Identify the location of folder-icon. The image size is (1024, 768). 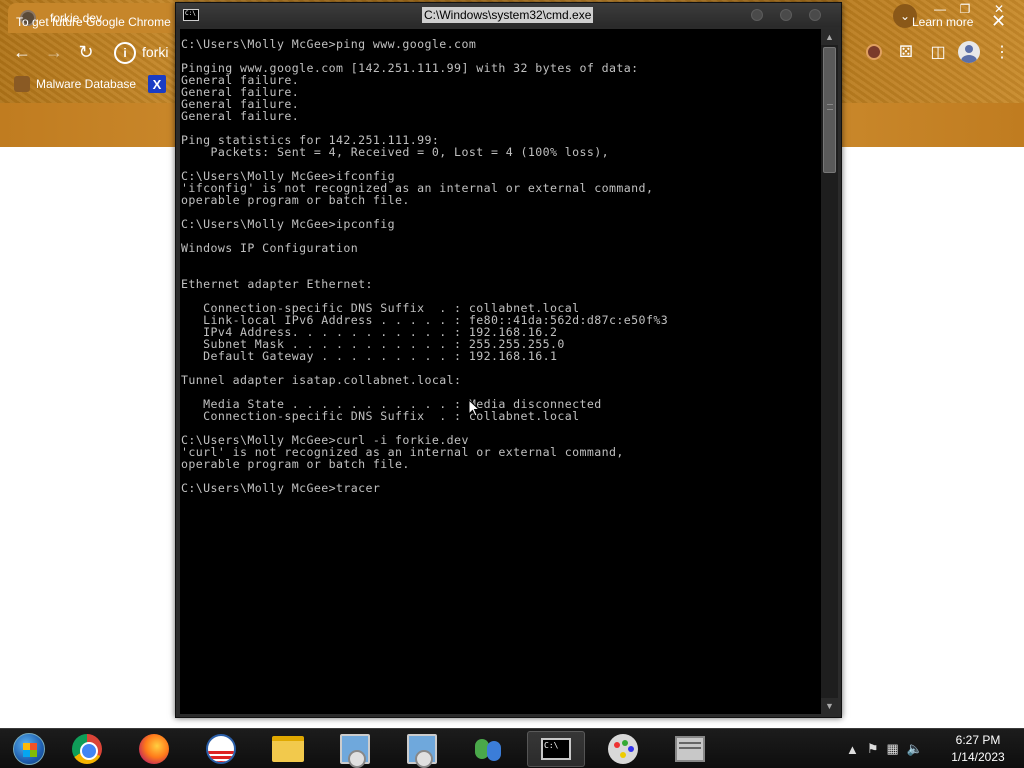
(288, 749).